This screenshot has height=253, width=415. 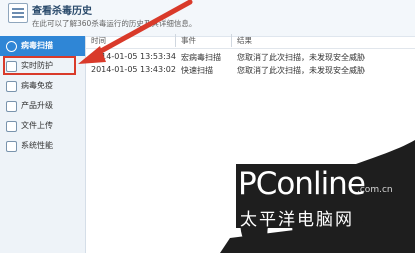 I want to click on watermark-domain: .com.cn, so click(x=375, y=190).